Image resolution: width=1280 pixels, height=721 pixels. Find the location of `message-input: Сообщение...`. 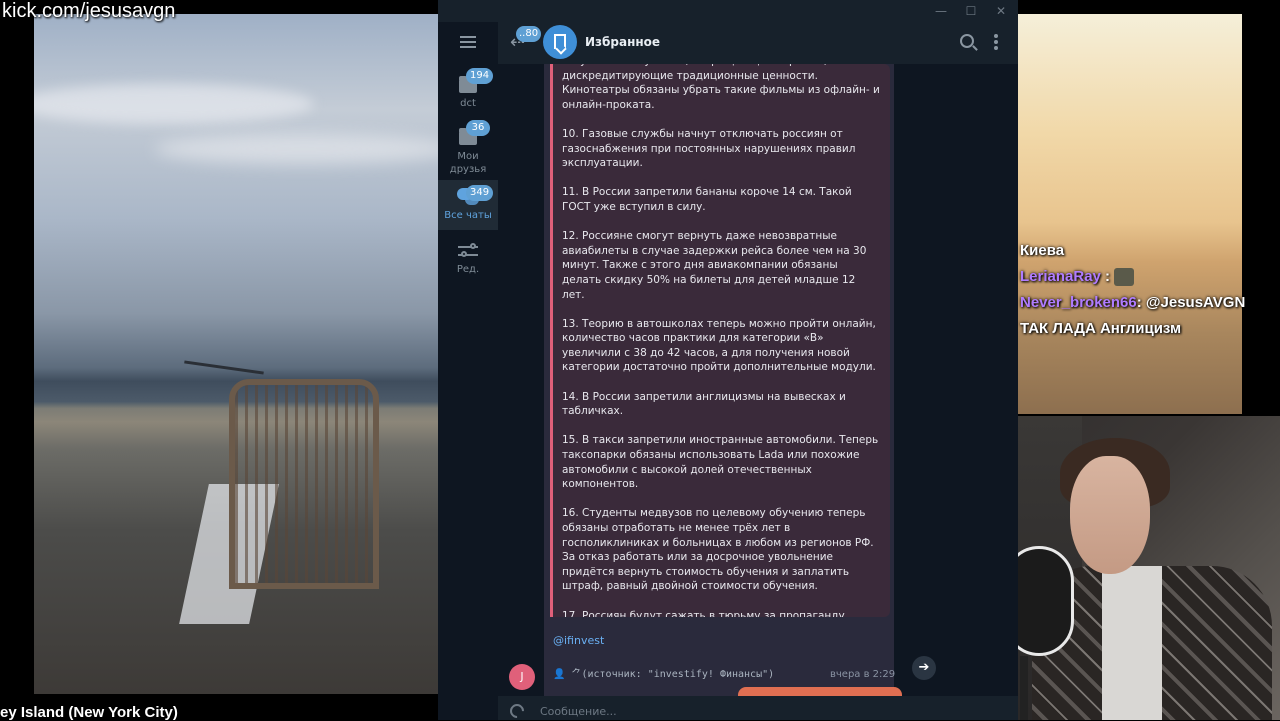

message-input: Сообщение... is located at coordinates (578, 711).